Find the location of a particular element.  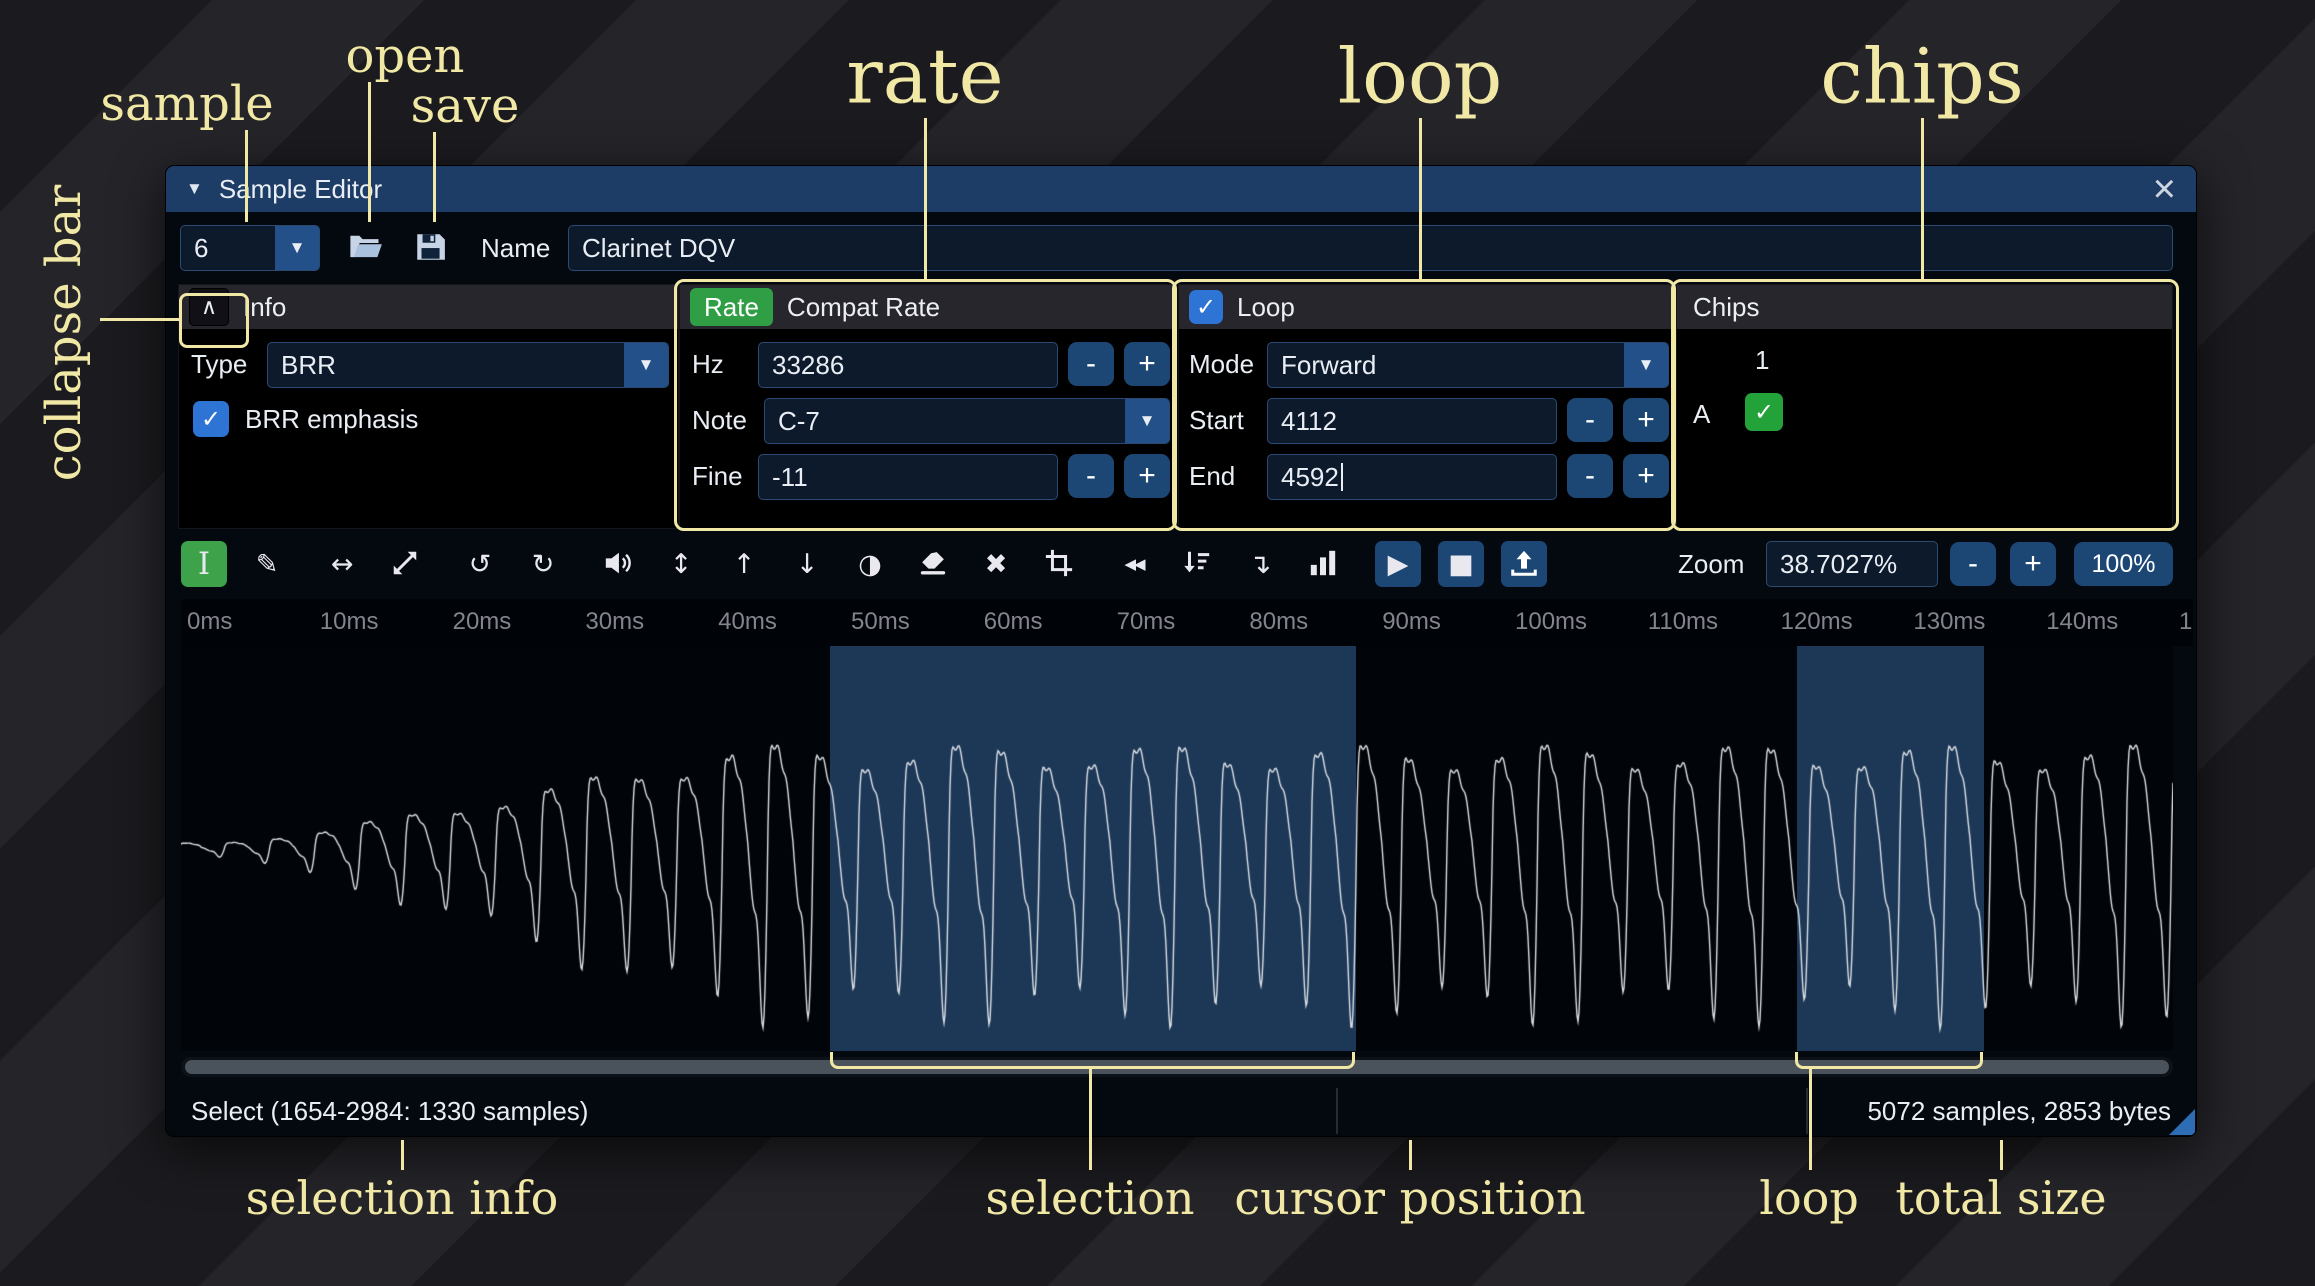

fade-out-button: ↓ is located at coordinates (807, 564).